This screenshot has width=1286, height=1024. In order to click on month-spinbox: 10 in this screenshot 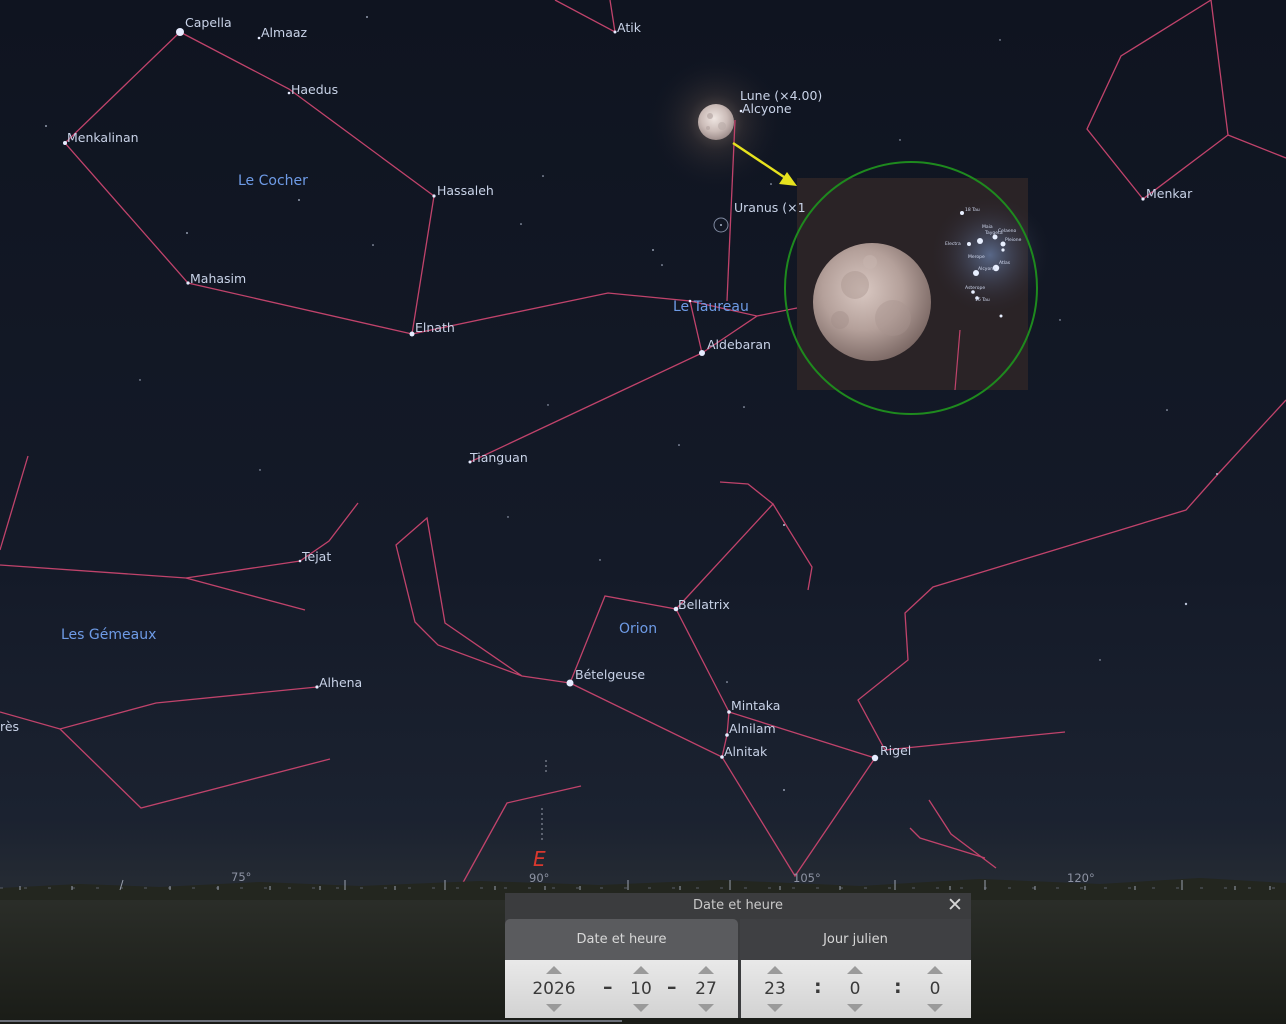, I will do `click(641, 989)`.